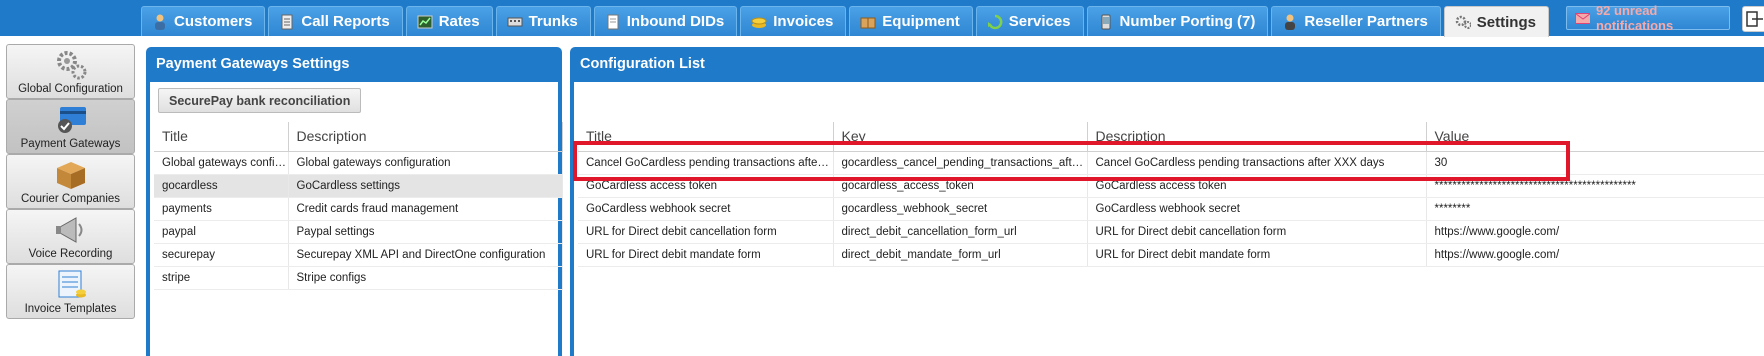  I want to click on sidebar-item-courier-companies: Courier Companies, so click(70, 181).